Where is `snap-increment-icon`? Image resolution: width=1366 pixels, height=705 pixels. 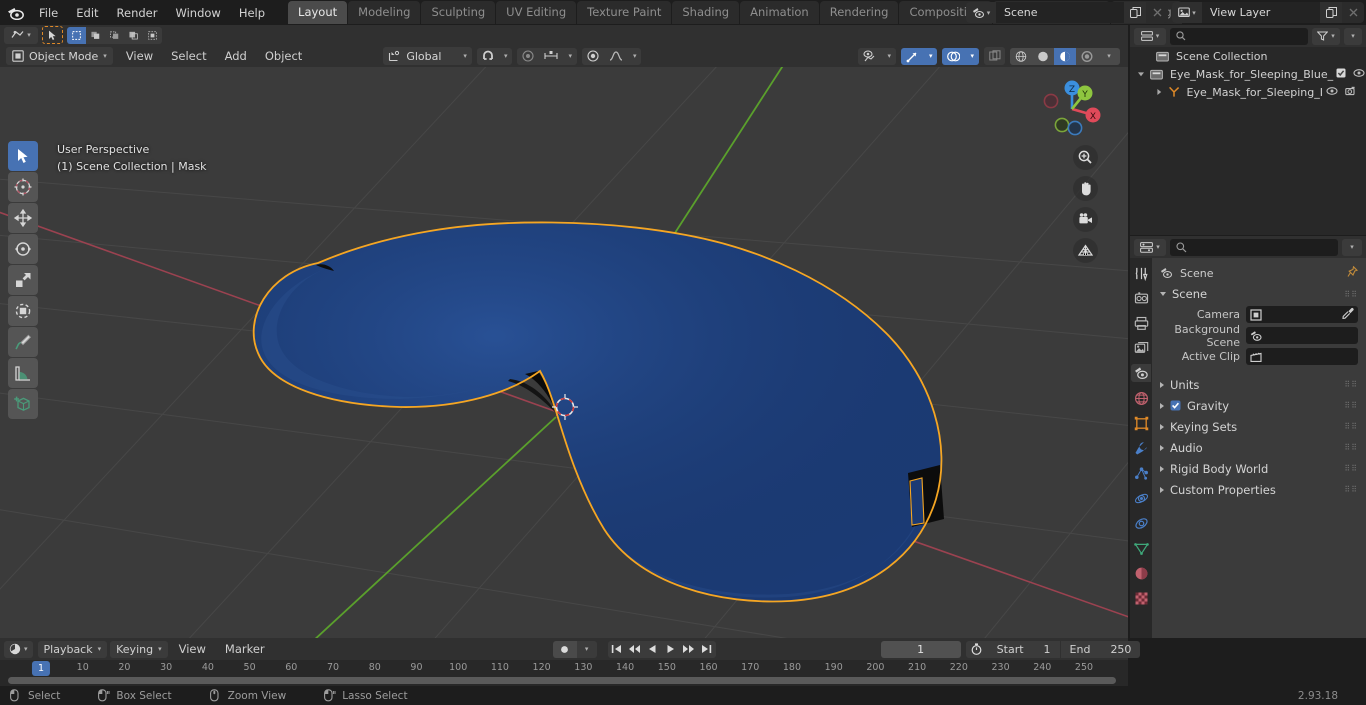 snap-increment-icon is located at coordinates (551, 56).